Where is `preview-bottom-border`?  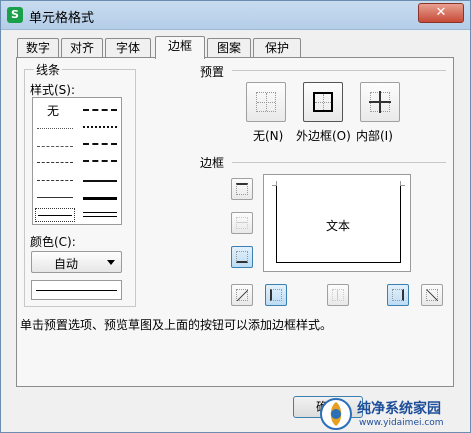 preview-bottom-border is located at coordinates (338, 262).